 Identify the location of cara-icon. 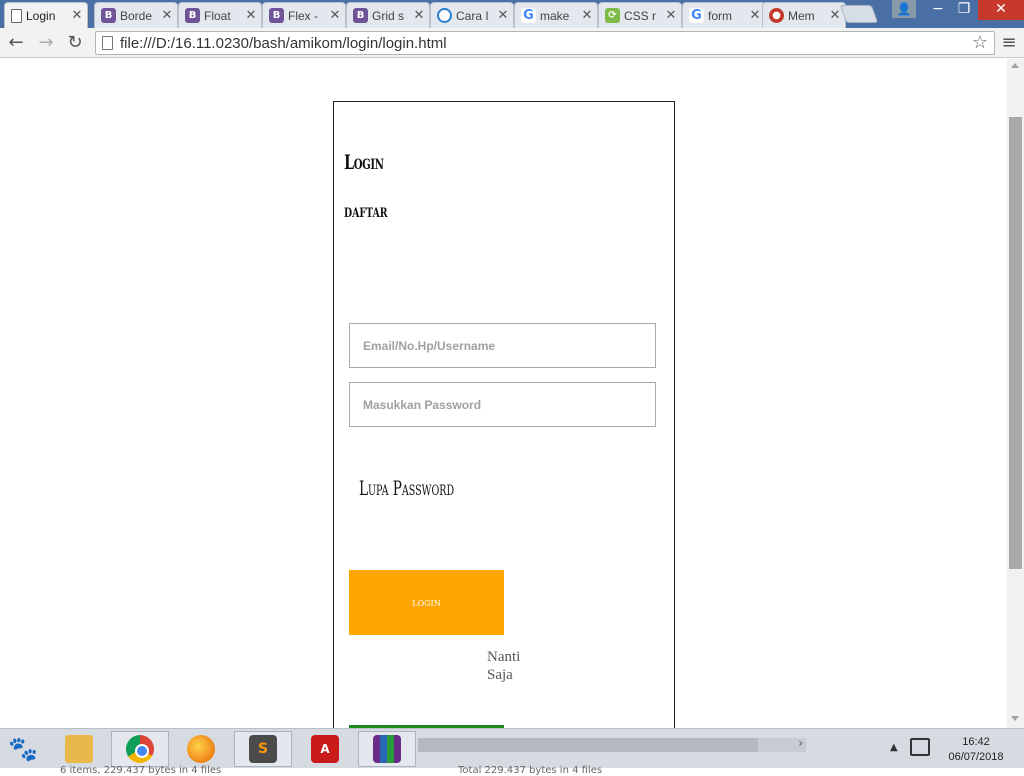
(444, 15).